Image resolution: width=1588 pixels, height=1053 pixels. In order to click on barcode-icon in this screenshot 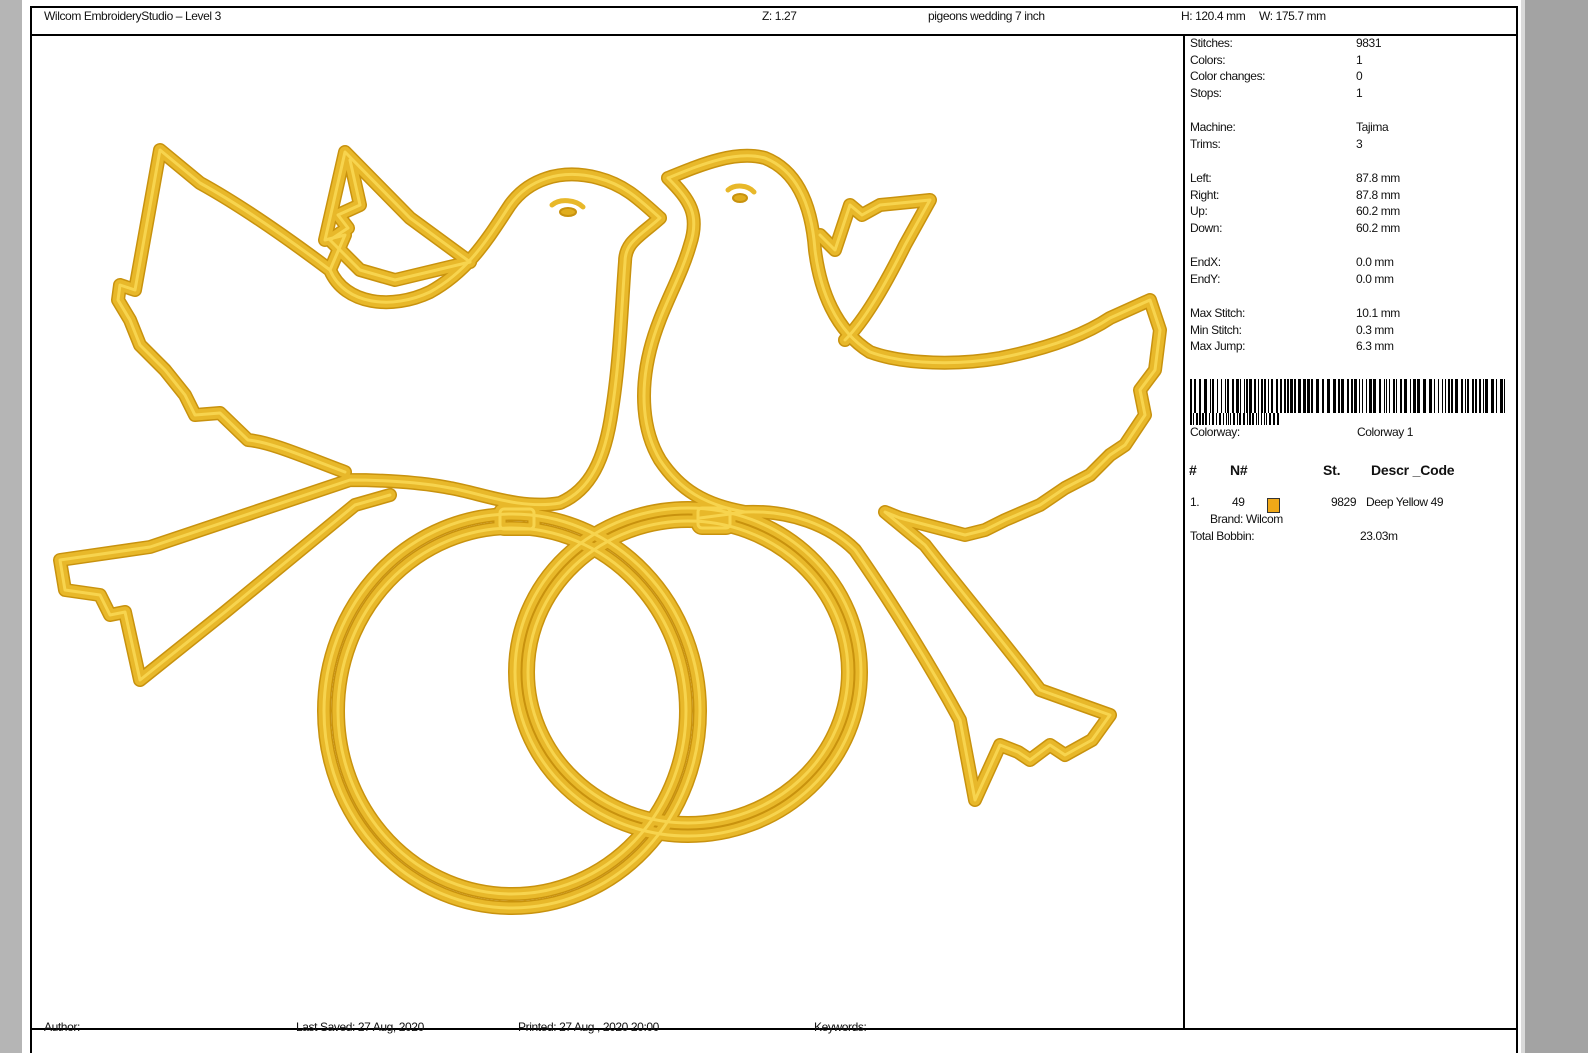, I will do `click(1347, 402)`.